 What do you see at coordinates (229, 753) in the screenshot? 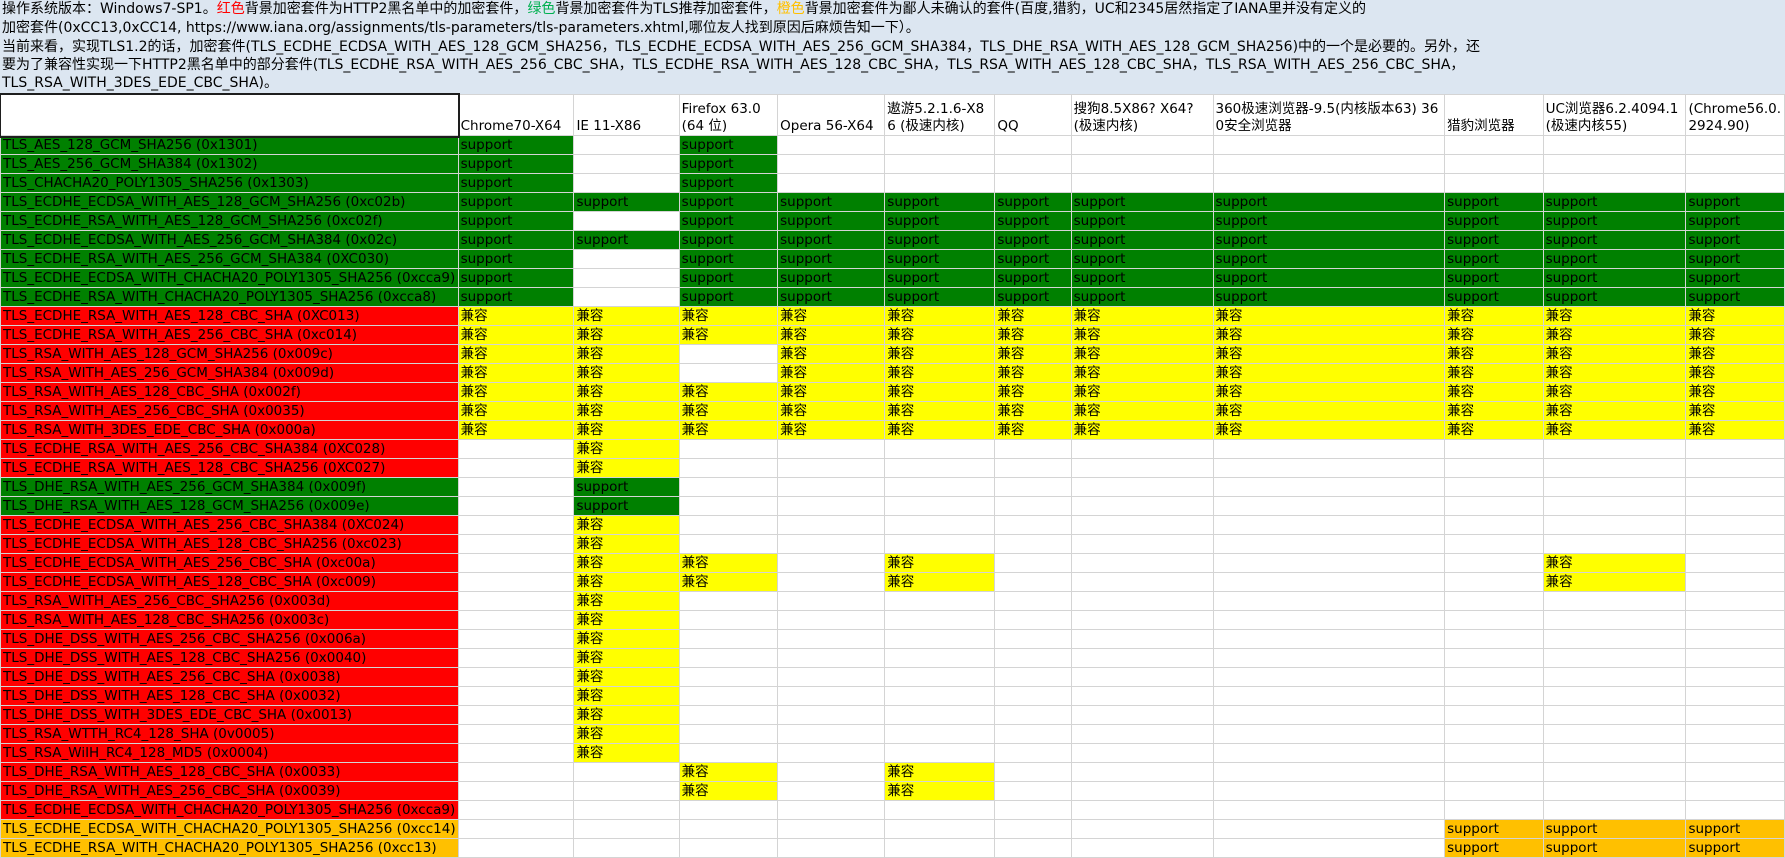
I see `cipher-suite-cell: TLS_RSA_WiIH_RC4_128_MD5 (0x0004)` at bounding box center [229, 753].